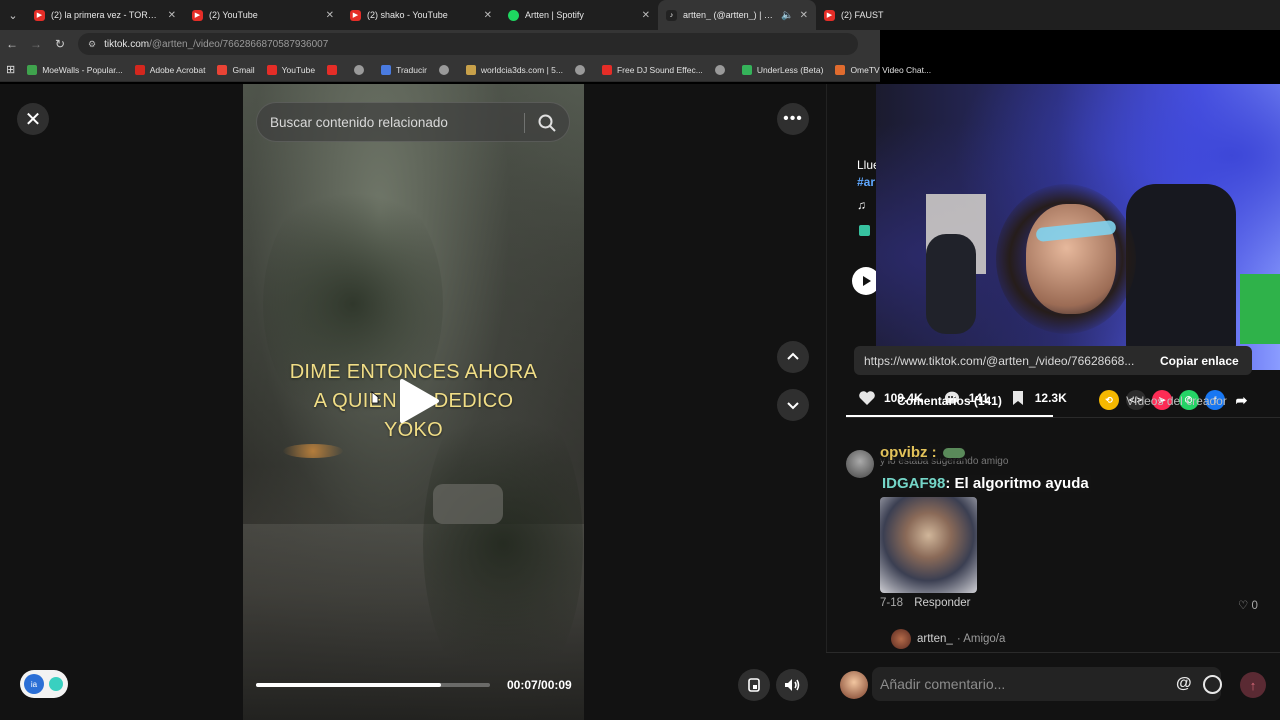 The width and height of the screenshot is (1280, 720). I want to click on hashtag-fragment: #ar, so click(866, 182).